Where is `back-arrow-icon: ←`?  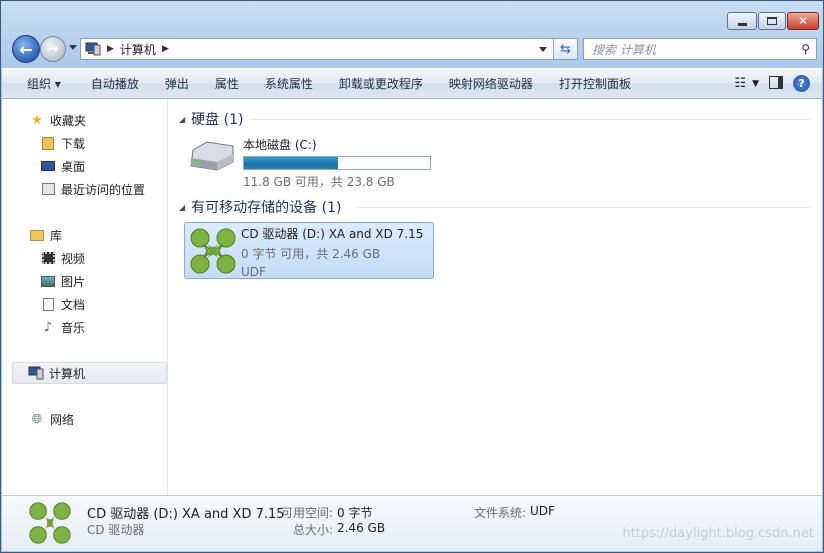 back-arrow-icon: ← is located at coordinates (26, 49).